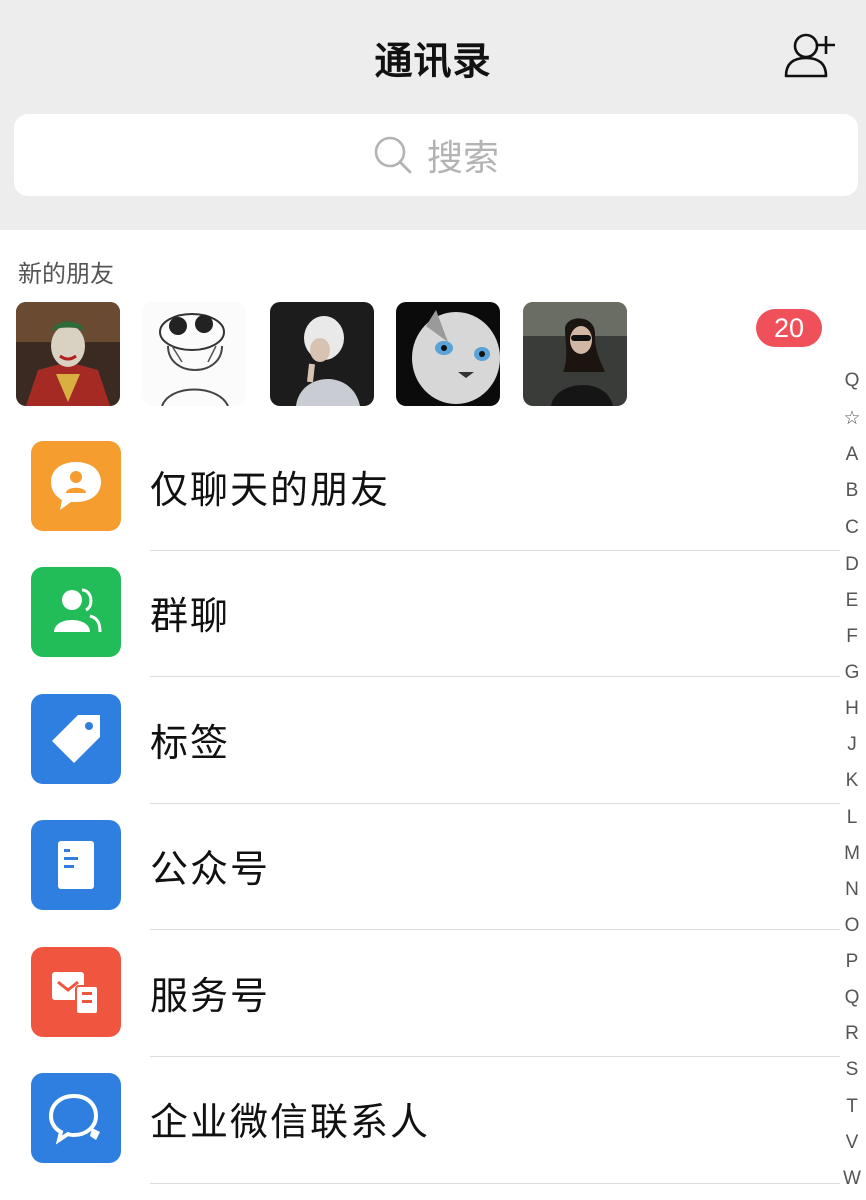  I want to click on add-friend-icon, so click(811, 56).